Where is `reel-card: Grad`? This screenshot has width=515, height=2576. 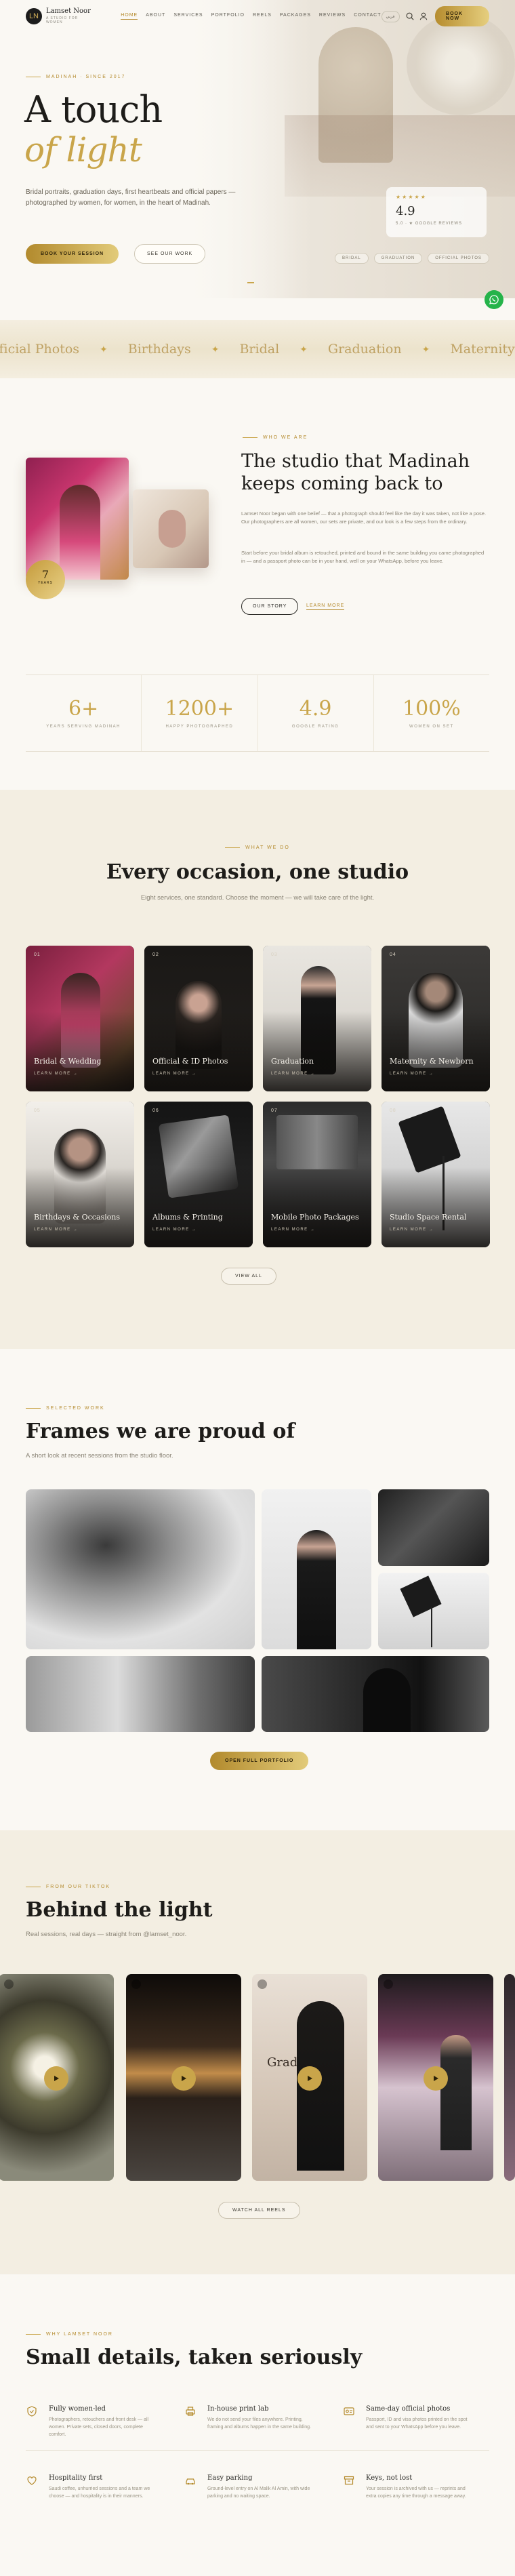
reel-card: Grad is located at coordinates (309, 2077).